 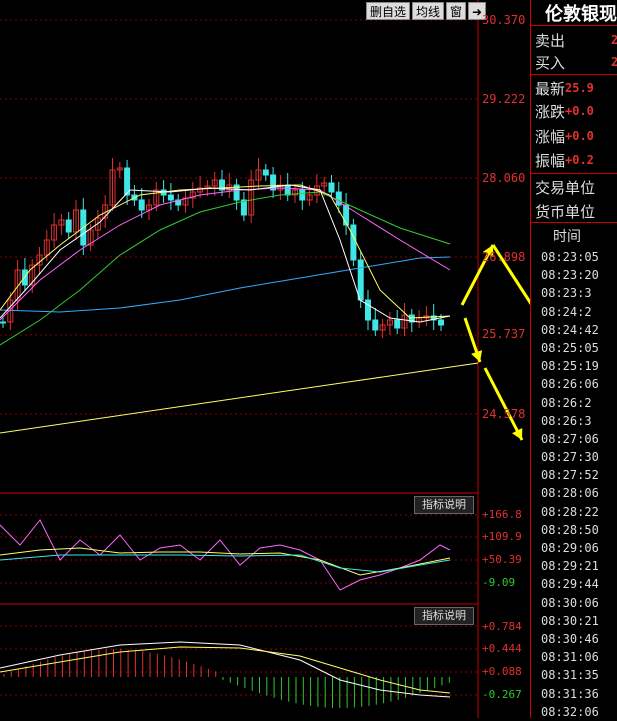 I want to click on tick-time: 08:26:3, so click(x=566, y=420).